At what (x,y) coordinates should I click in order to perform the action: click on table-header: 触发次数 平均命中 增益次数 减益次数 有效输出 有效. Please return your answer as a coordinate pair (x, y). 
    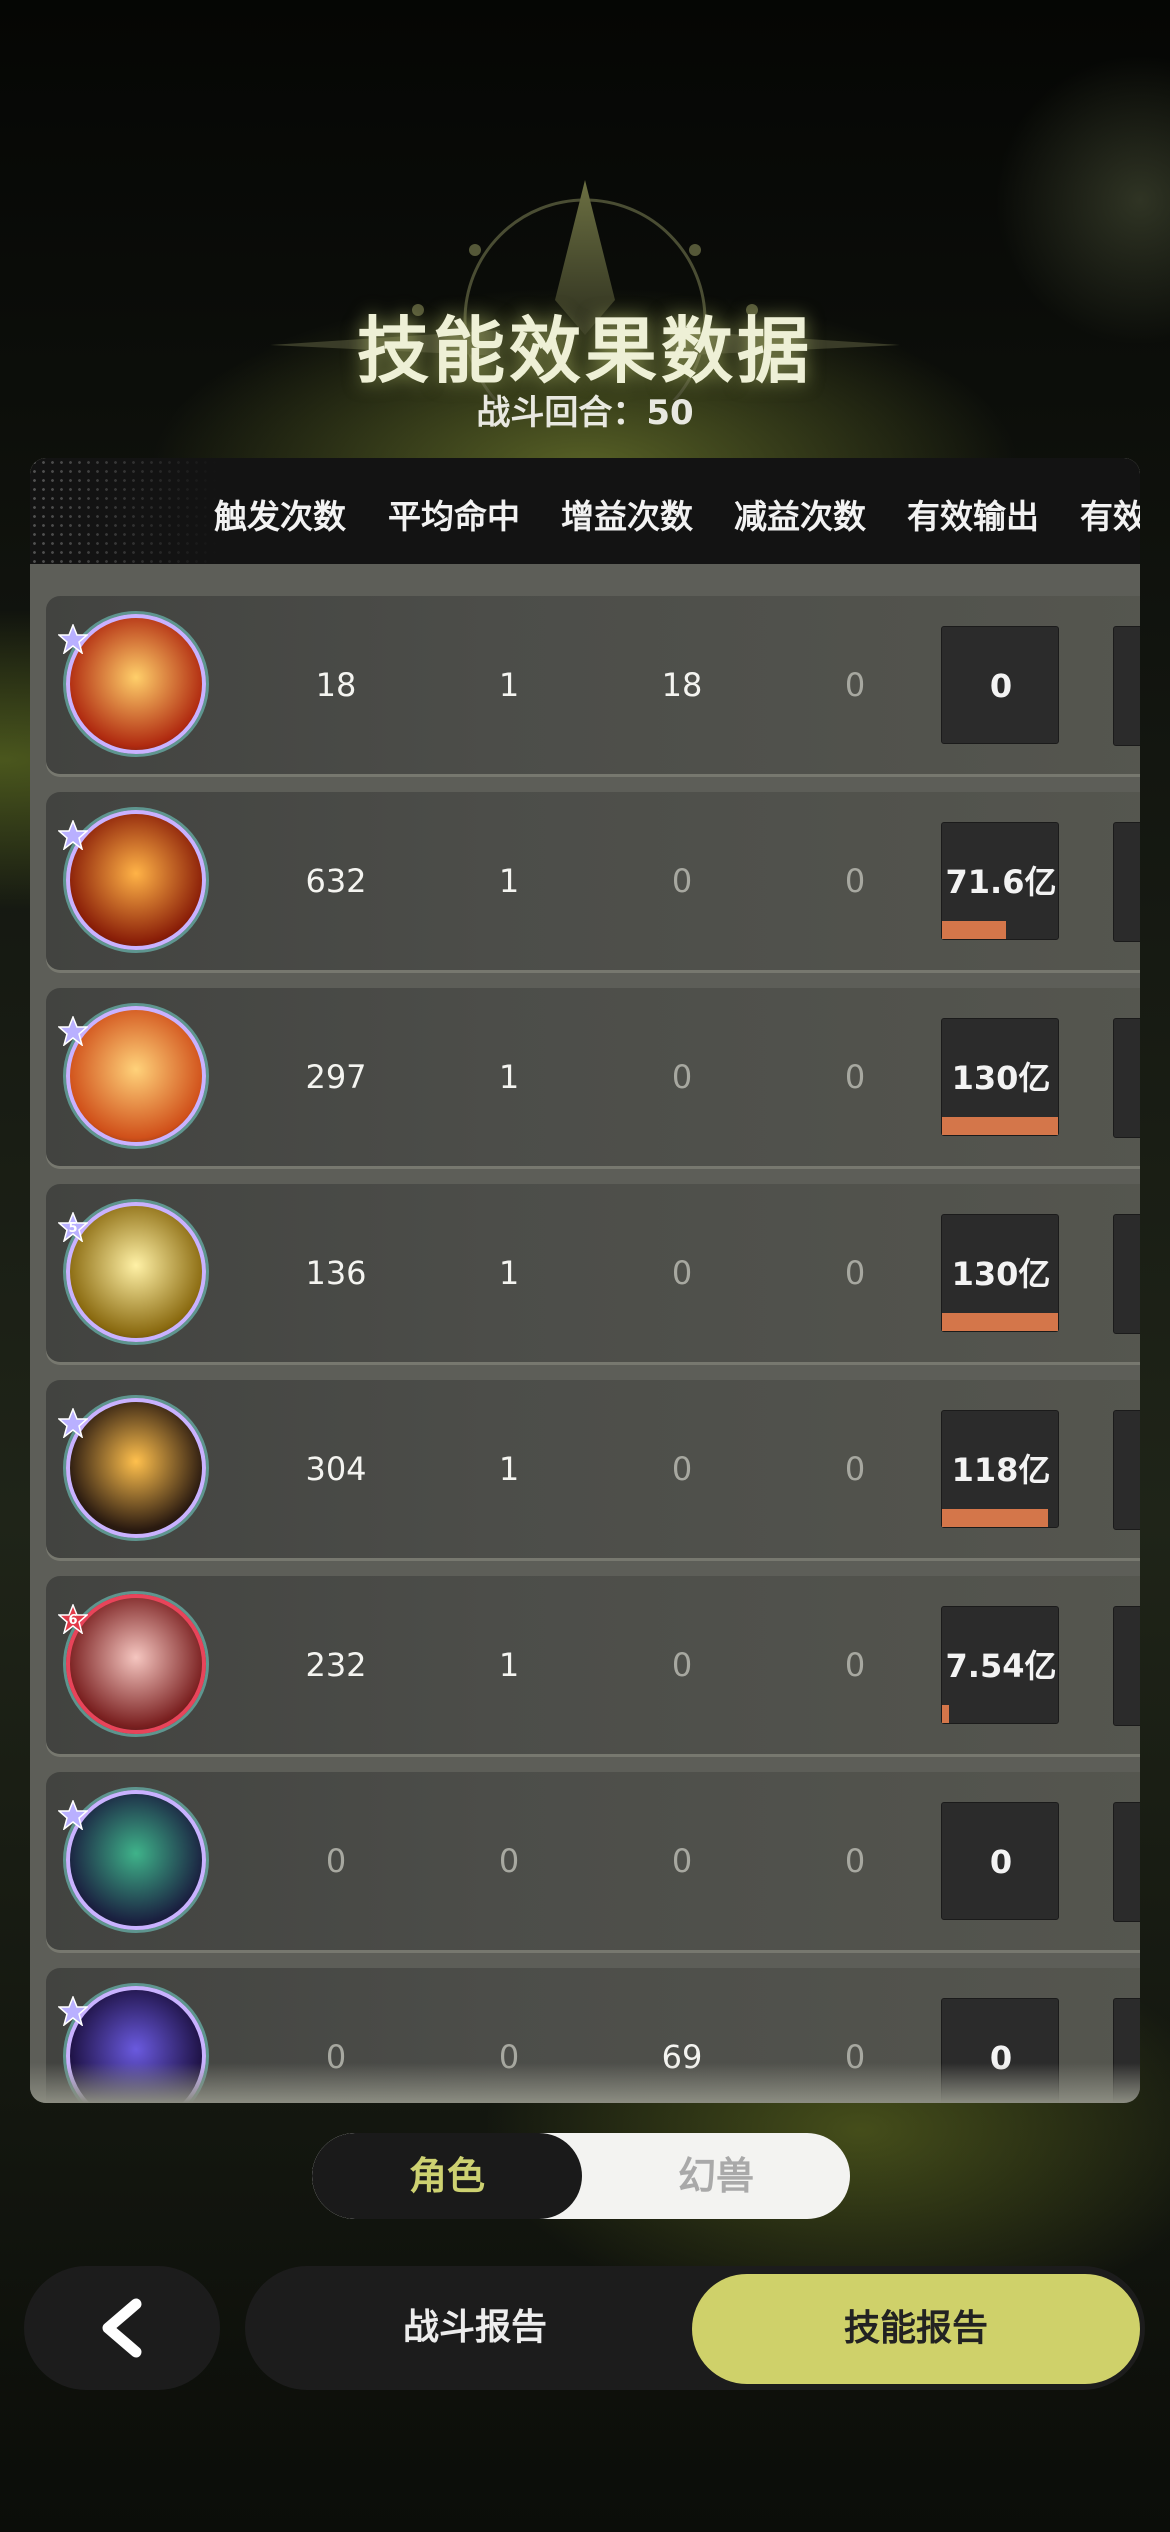
    Looking at the image, I should click on (585, 511).